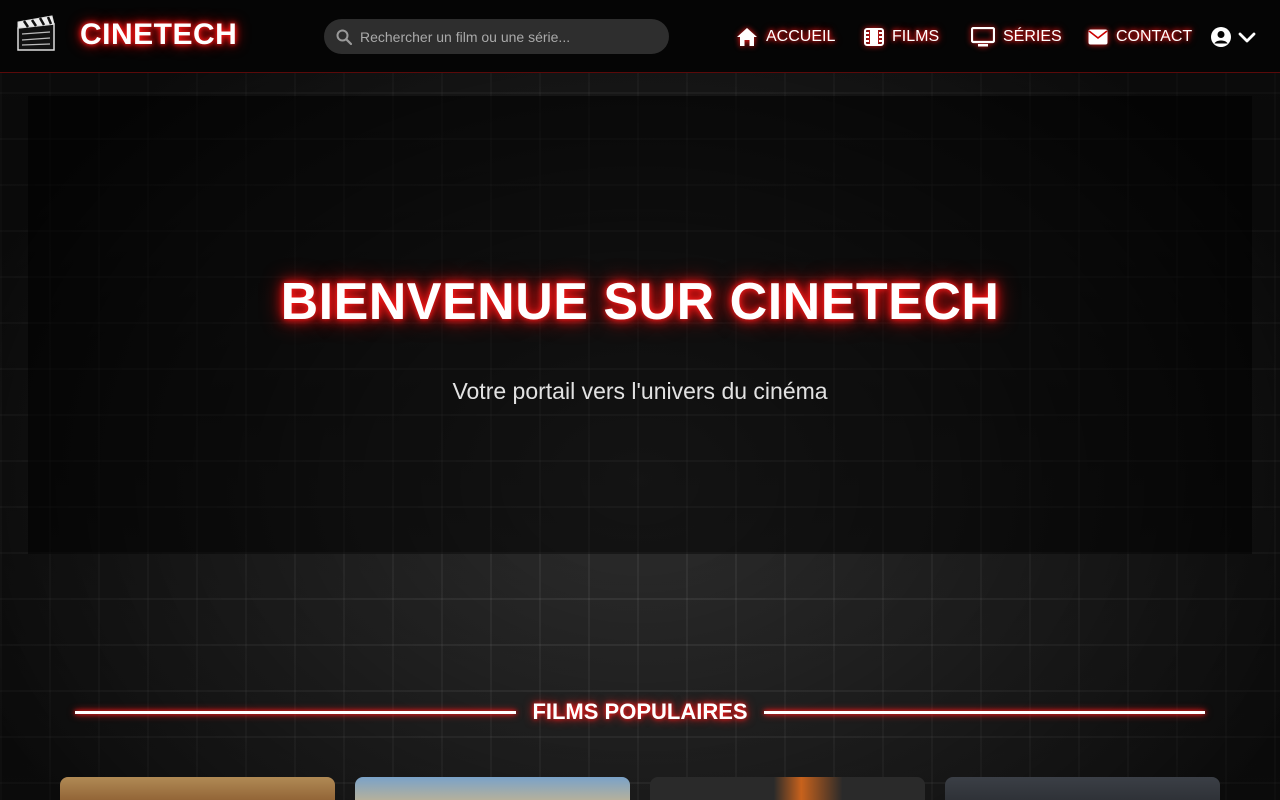 Image resolution: width=1280 pixels, height=800 pixels. I want to click on nav-link-contact: CONTACT, so click(1140, 37).